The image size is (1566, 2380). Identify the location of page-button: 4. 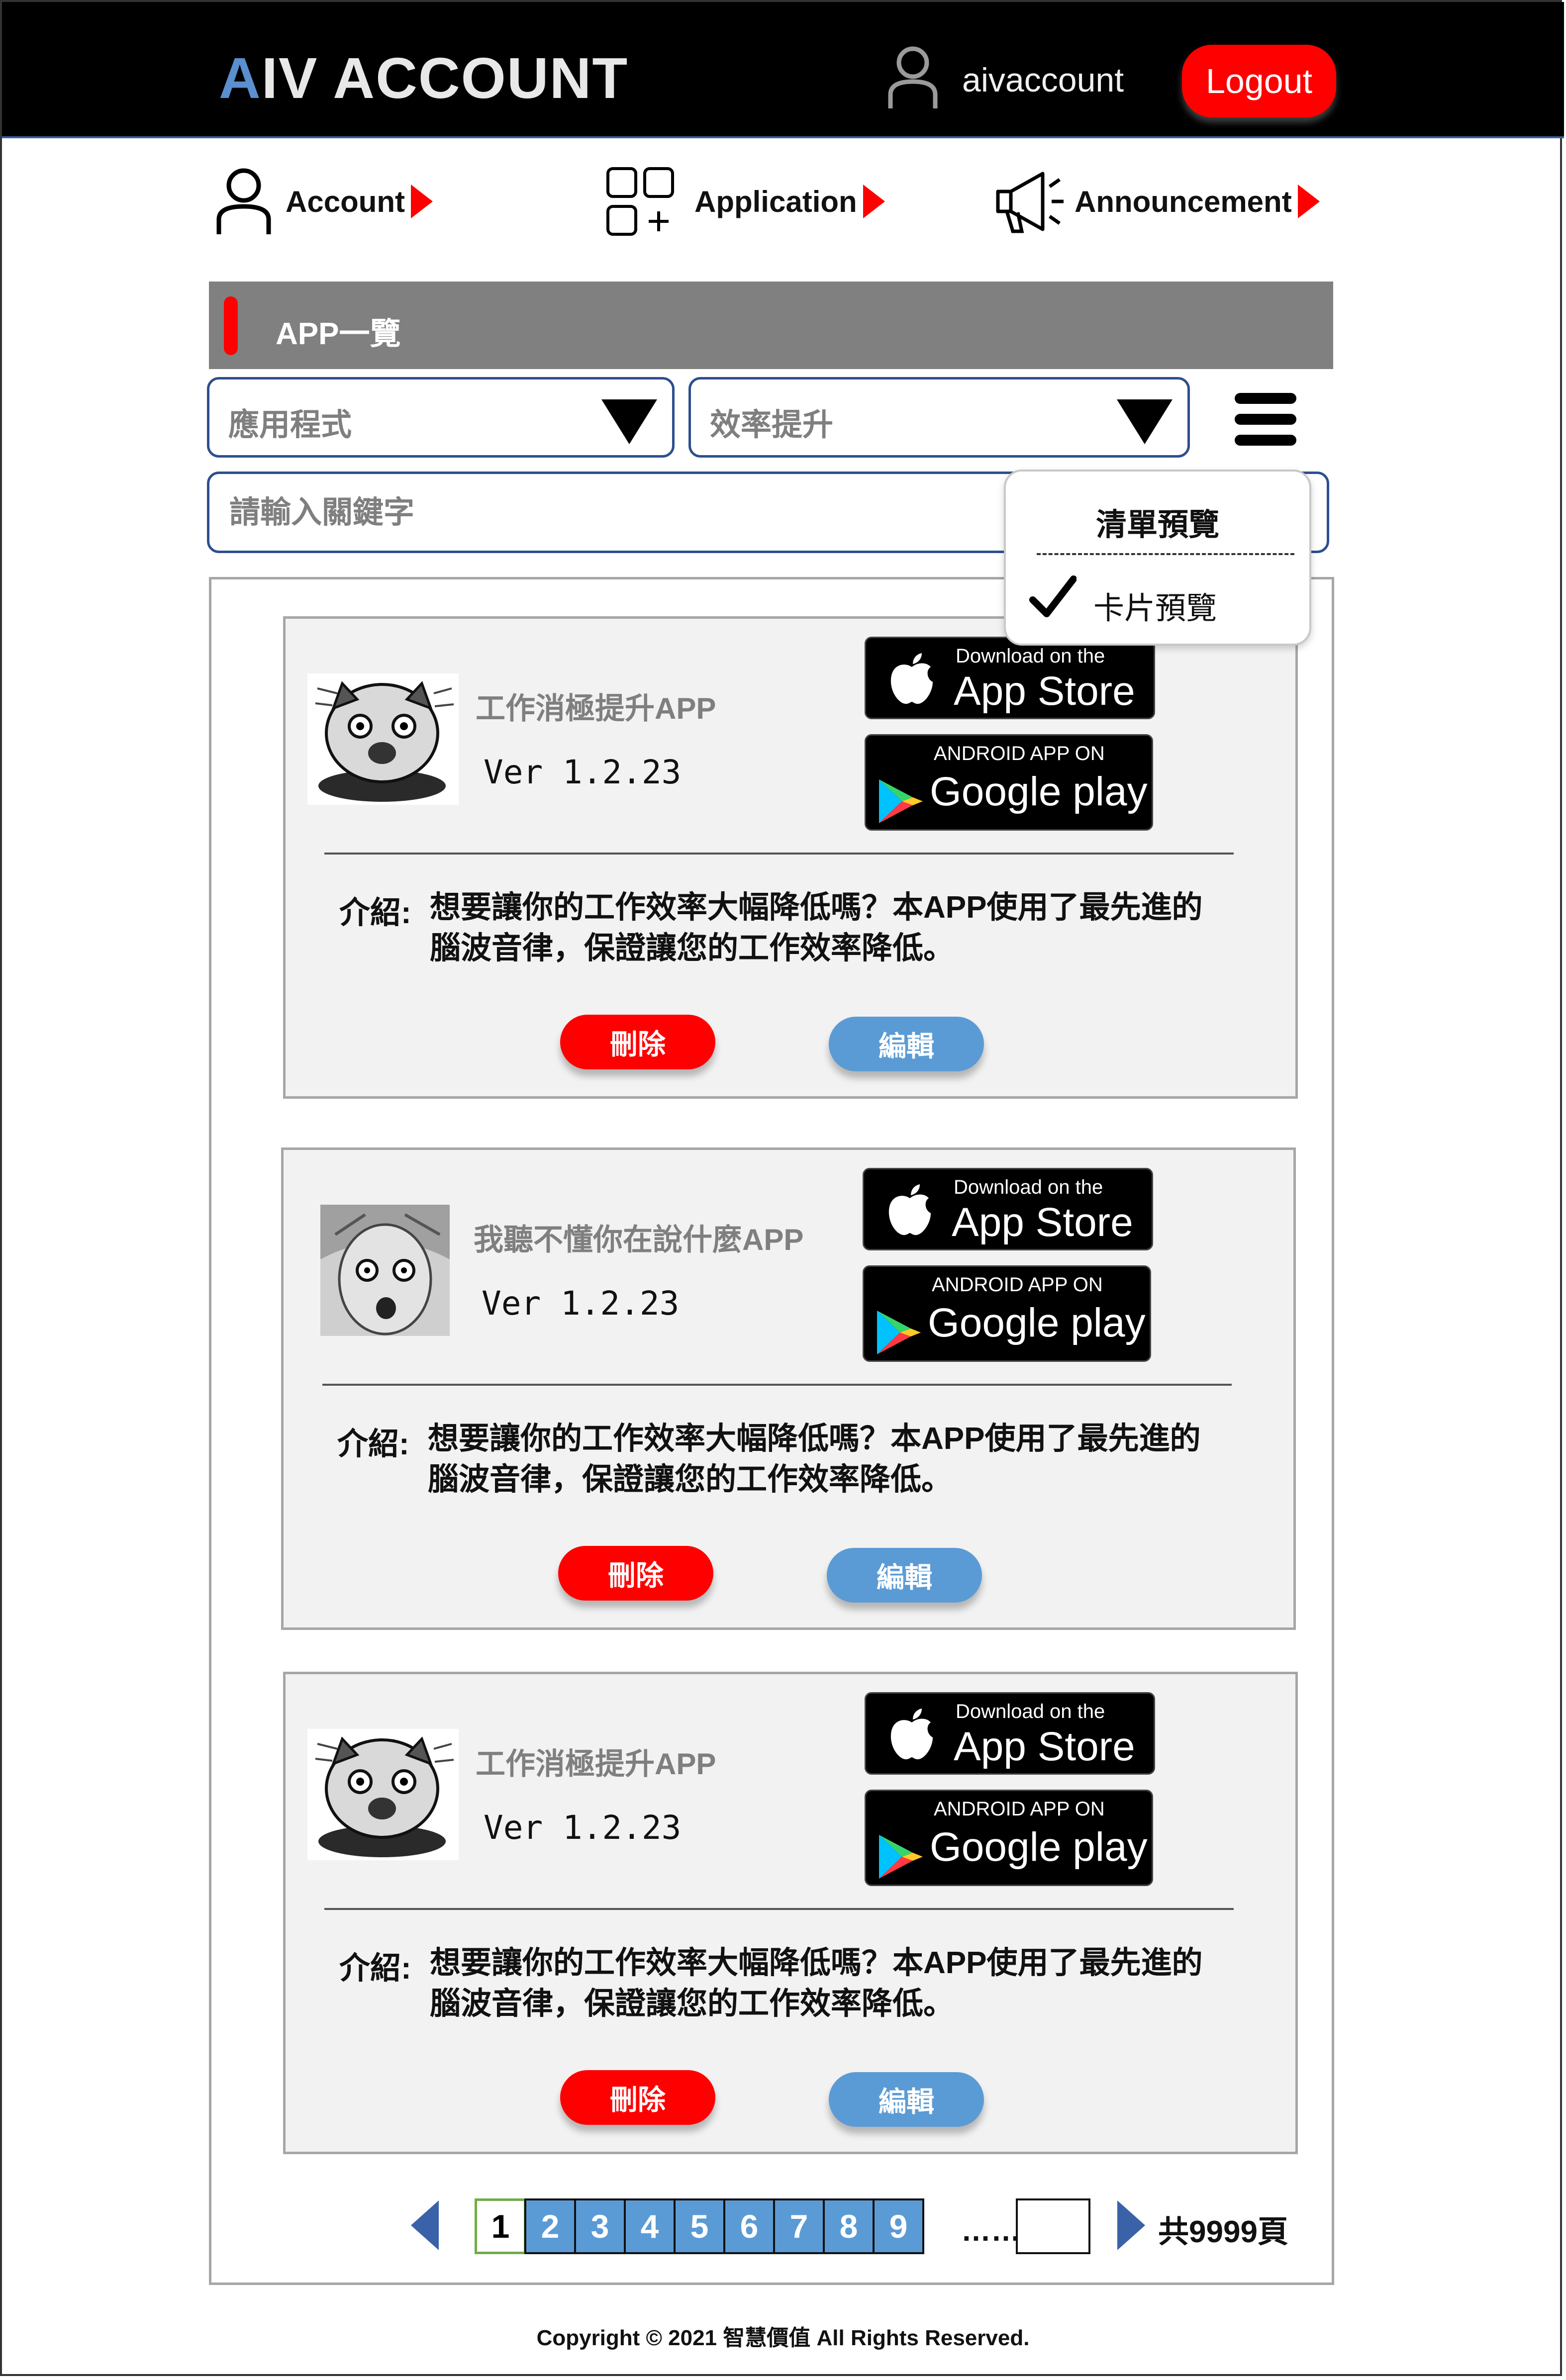
(650, 2226).